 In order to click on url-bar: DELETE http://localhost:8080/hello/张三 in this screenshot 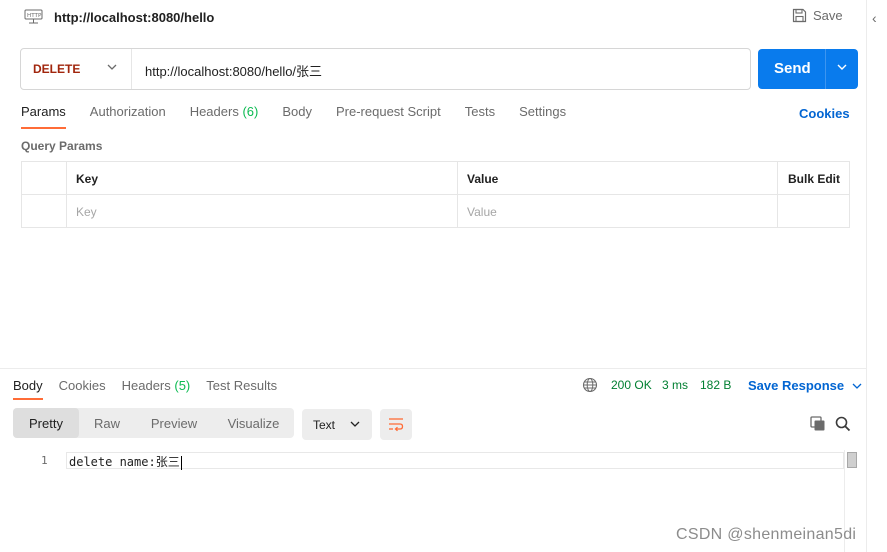, I will do `click(385, 69)`.